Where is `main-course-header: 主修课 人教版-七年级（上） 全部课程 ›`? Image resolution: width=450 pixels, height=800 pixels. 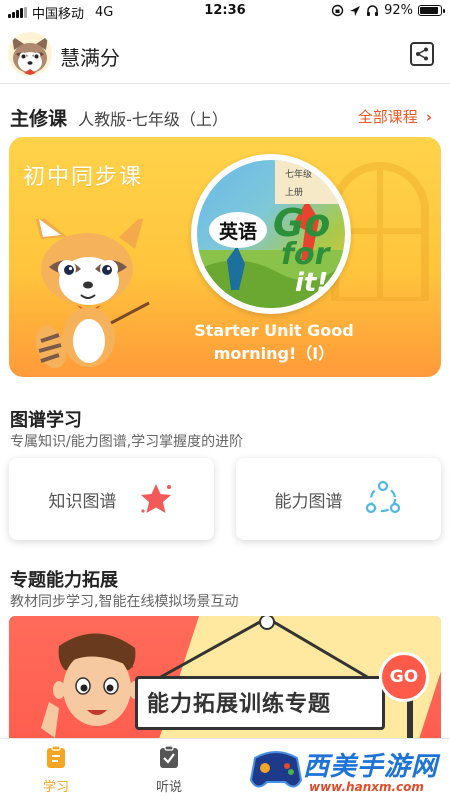
main-course-header: 主修课 人教版-七年级（上） 全部课程 › is located at coordinates (225, 117).